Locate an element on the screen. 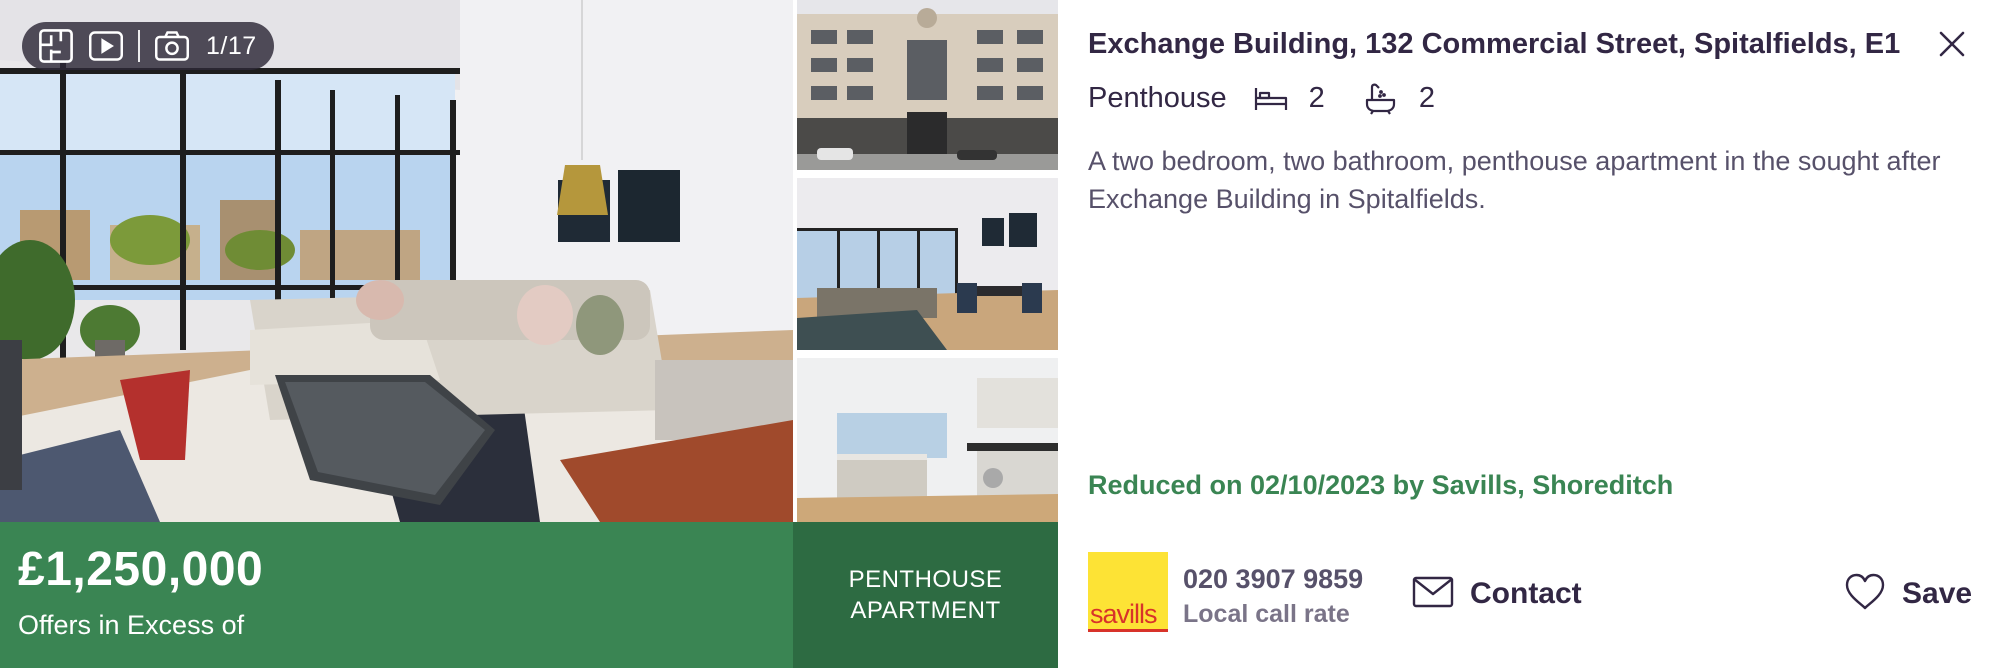 The width and height of the screenshot is (2000, 668). agent-logo-text: savills is located at coordinates (1124, 614).